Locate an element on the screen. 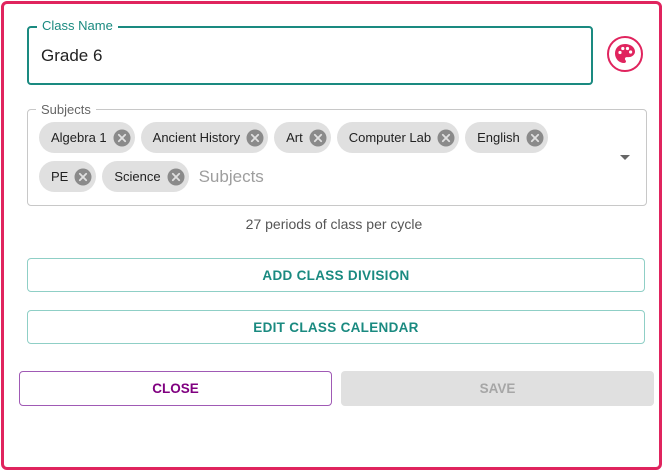 The width and height of the screenshot is (665, 471). subject-chip: English is located at coordinates (506, 137).